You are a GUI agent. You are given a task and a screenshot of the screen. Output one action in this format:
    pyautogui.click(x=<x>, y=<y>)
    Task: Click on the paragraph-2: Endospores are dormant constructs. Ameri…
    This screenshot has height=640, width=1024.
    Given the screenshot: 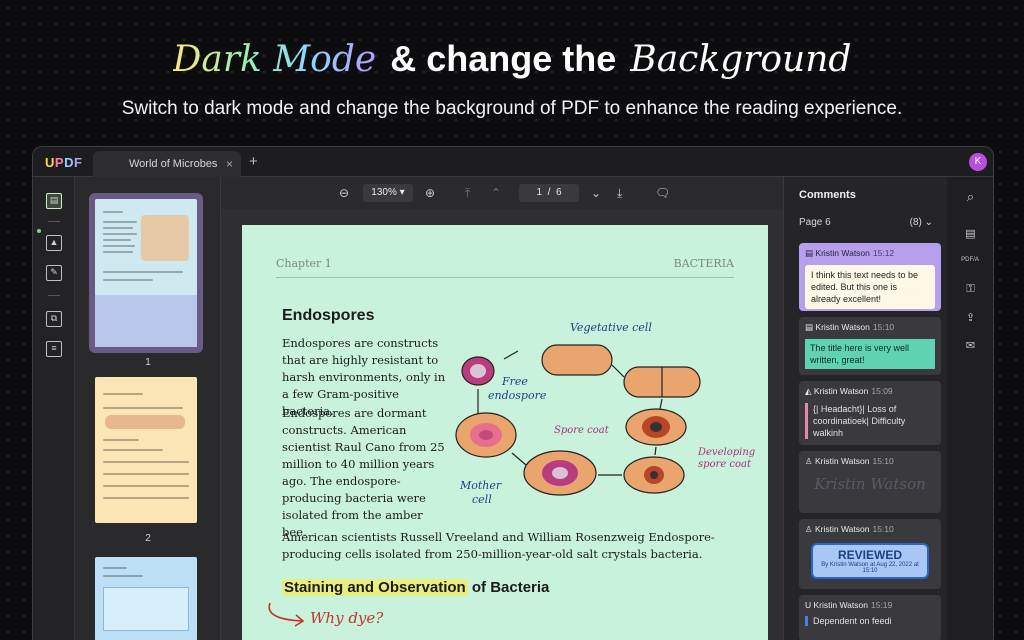 What is the action you would take?
    pyautogui.click(x=363, y=472)
    